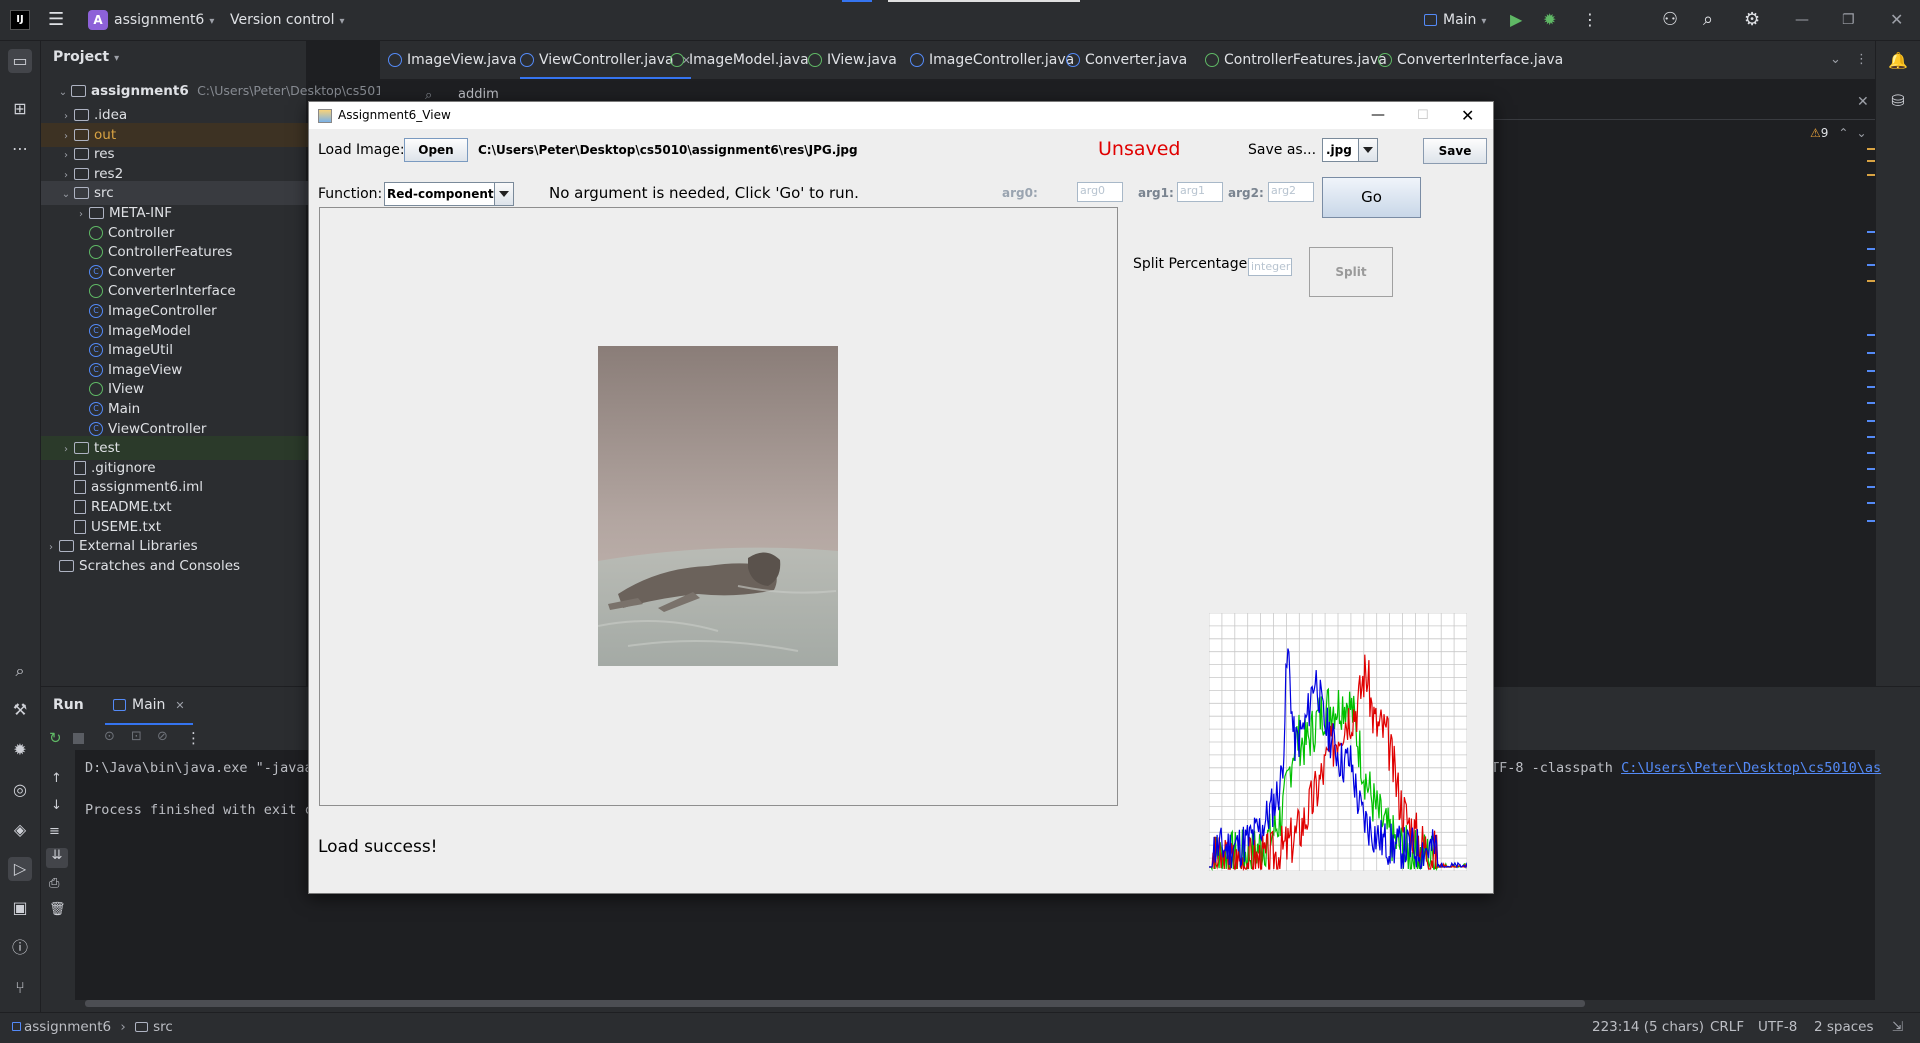 The width and height of the screenshot is (1920, 1043). I want to click on swing-title: Assignment6_View, so click(394, 115).